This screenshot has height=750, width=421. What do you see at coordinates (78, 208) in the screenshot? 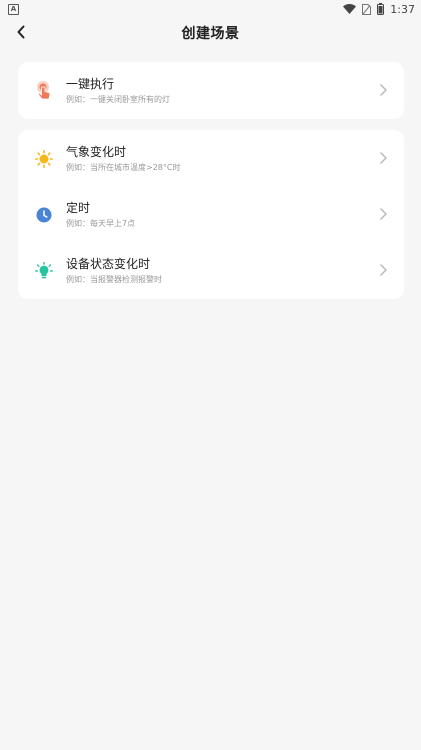
I see `item-title: 定时` at bounding box center [78, 208].